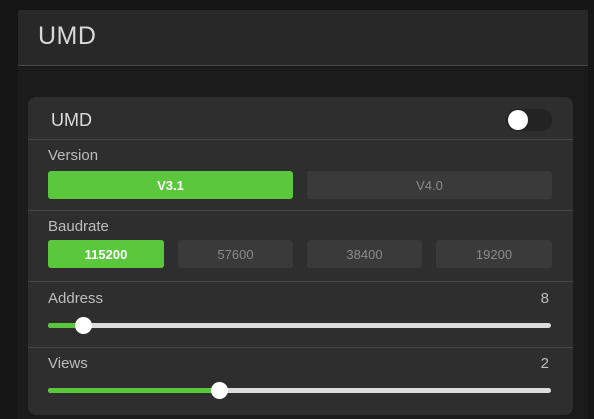 The height and width of the screenshot is (419, 594). What do you see at coordinates (68, 363) in the screenshot?
I see `views-label: Views` at bounding box center [68, 363].